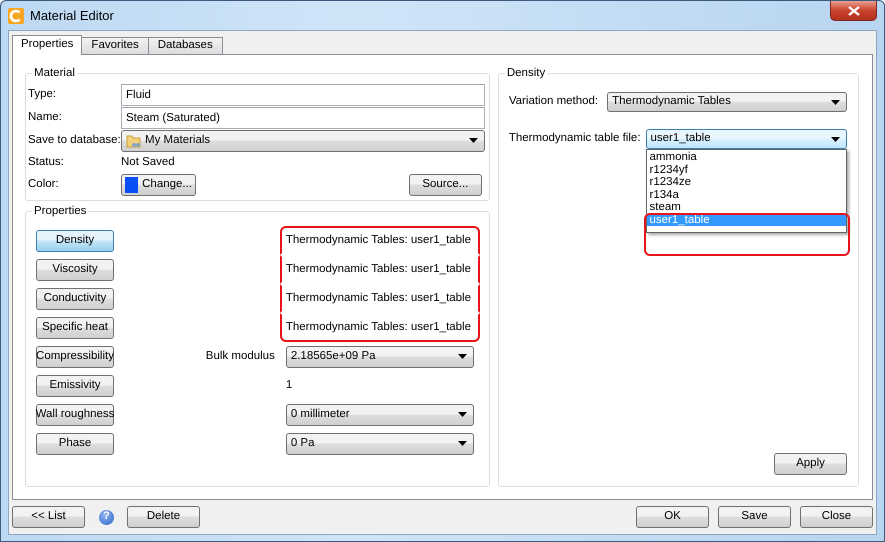 Image resolution: width=885 pixels, height=542 pixels. Describe the element at coordinates (746, 182) in the screenshot. I see `dropdown-option: r1234ze` at that location.